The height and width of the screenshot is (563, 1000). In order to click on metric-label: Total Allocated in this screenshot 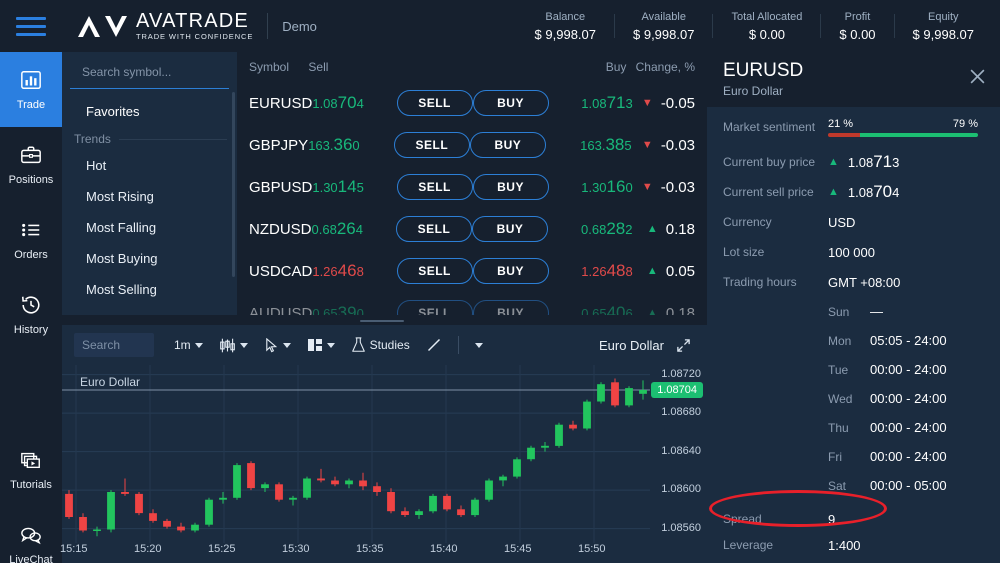, I will do `click(767, 16)`.